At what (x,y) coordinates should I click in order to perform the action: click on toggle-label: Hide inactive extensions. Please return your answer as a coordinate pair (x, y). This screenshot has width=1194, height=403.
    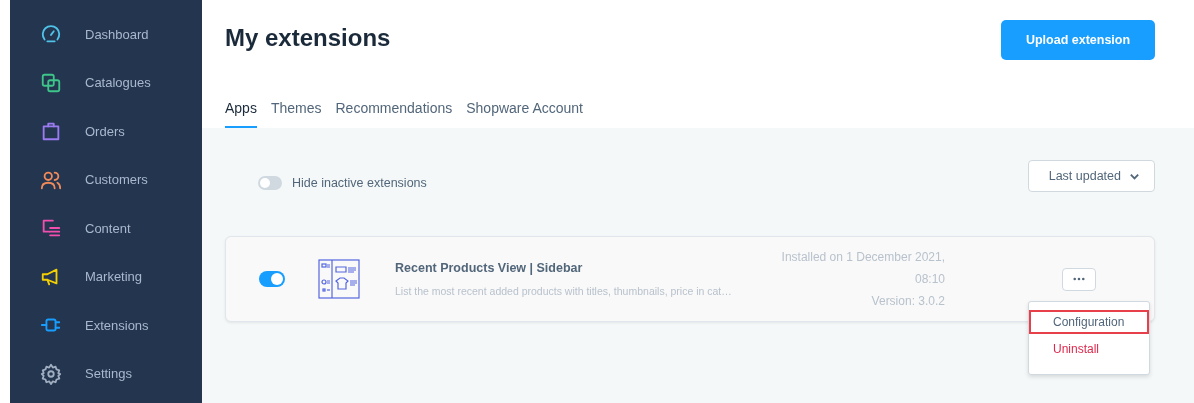
    Looking at the image, I should click on (359, 183).